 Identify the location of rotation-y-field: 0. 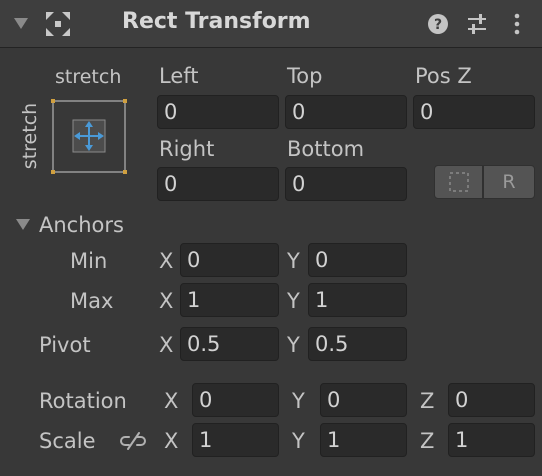
(363, 400).